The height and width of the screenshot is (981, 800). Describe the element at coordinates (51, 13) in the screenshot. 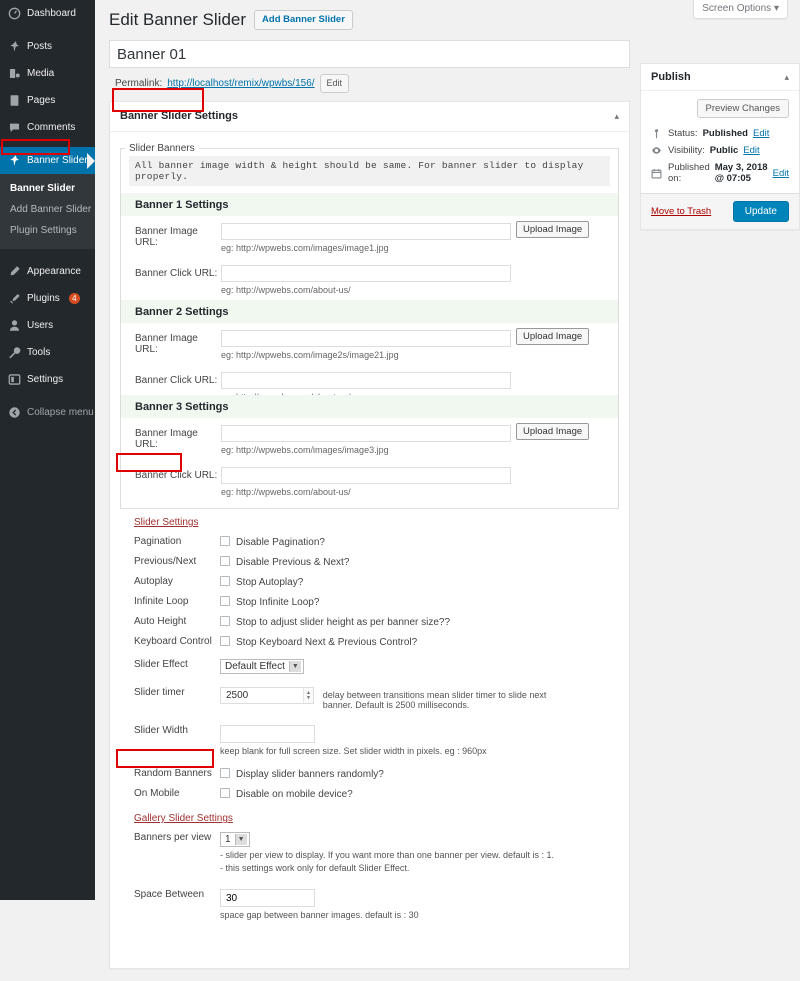

I see `sidebar-label: Dashboard` at that location.